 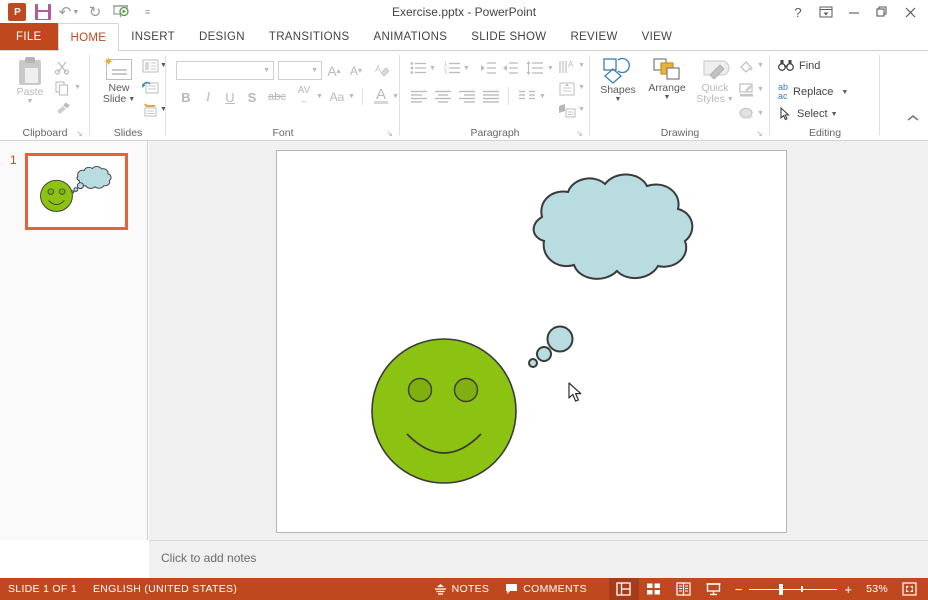 What do you see at coordinates (230, 97) in the screenshot?
I see `underline-button: U` at bounding box center [230, 97].